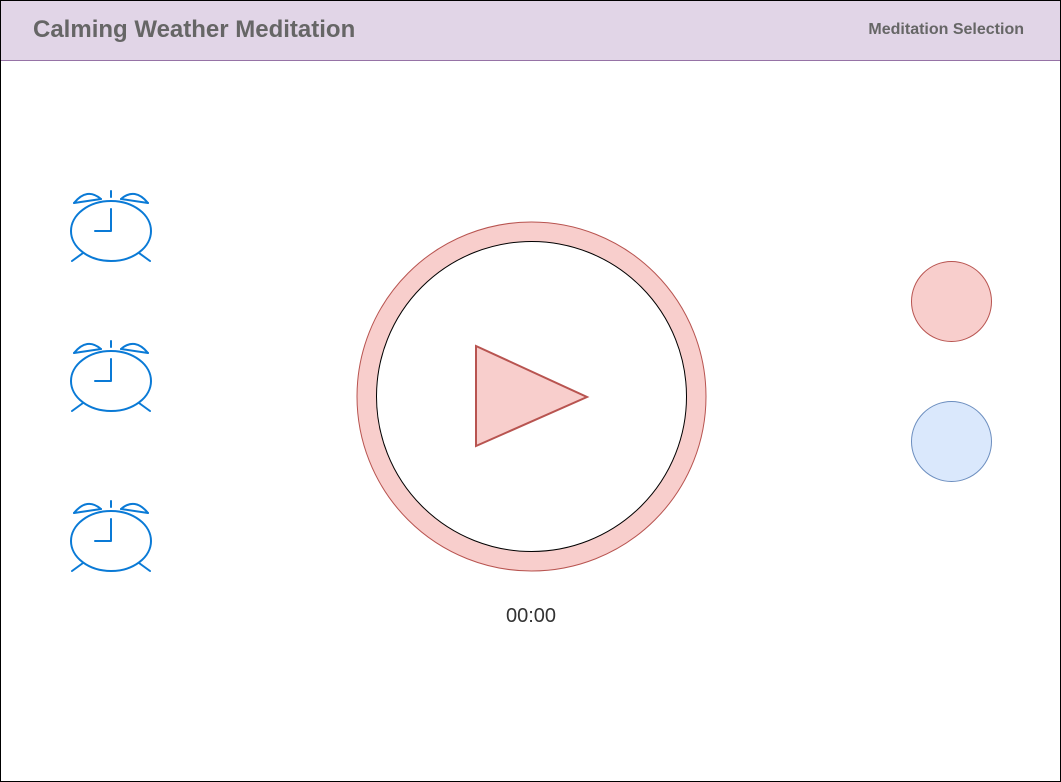  What do you see at coordinates (194, 29) in the screenshot?
I see `app-title: Calming Weather Meditation` at bounding box center [194, 29].